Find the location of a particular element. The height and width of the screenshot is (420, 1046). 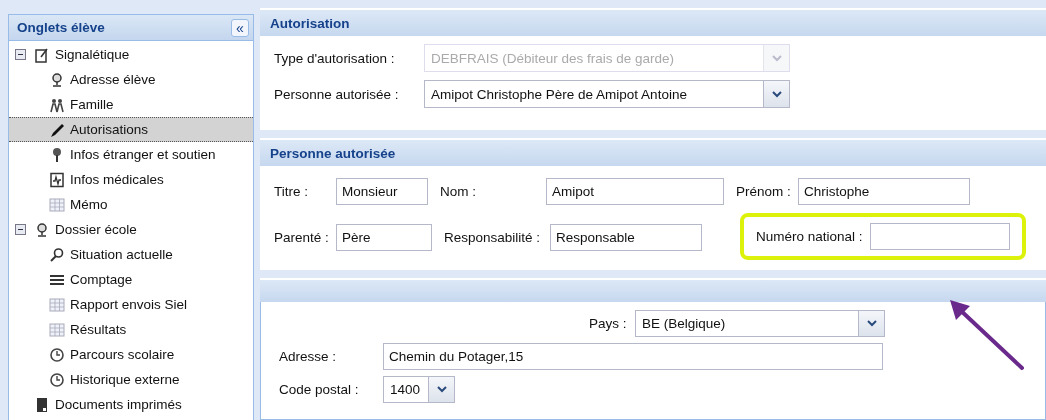

dropdown-field: Amipot Christophe Père de Amipot Antoine is located at coordinates (607, 94).